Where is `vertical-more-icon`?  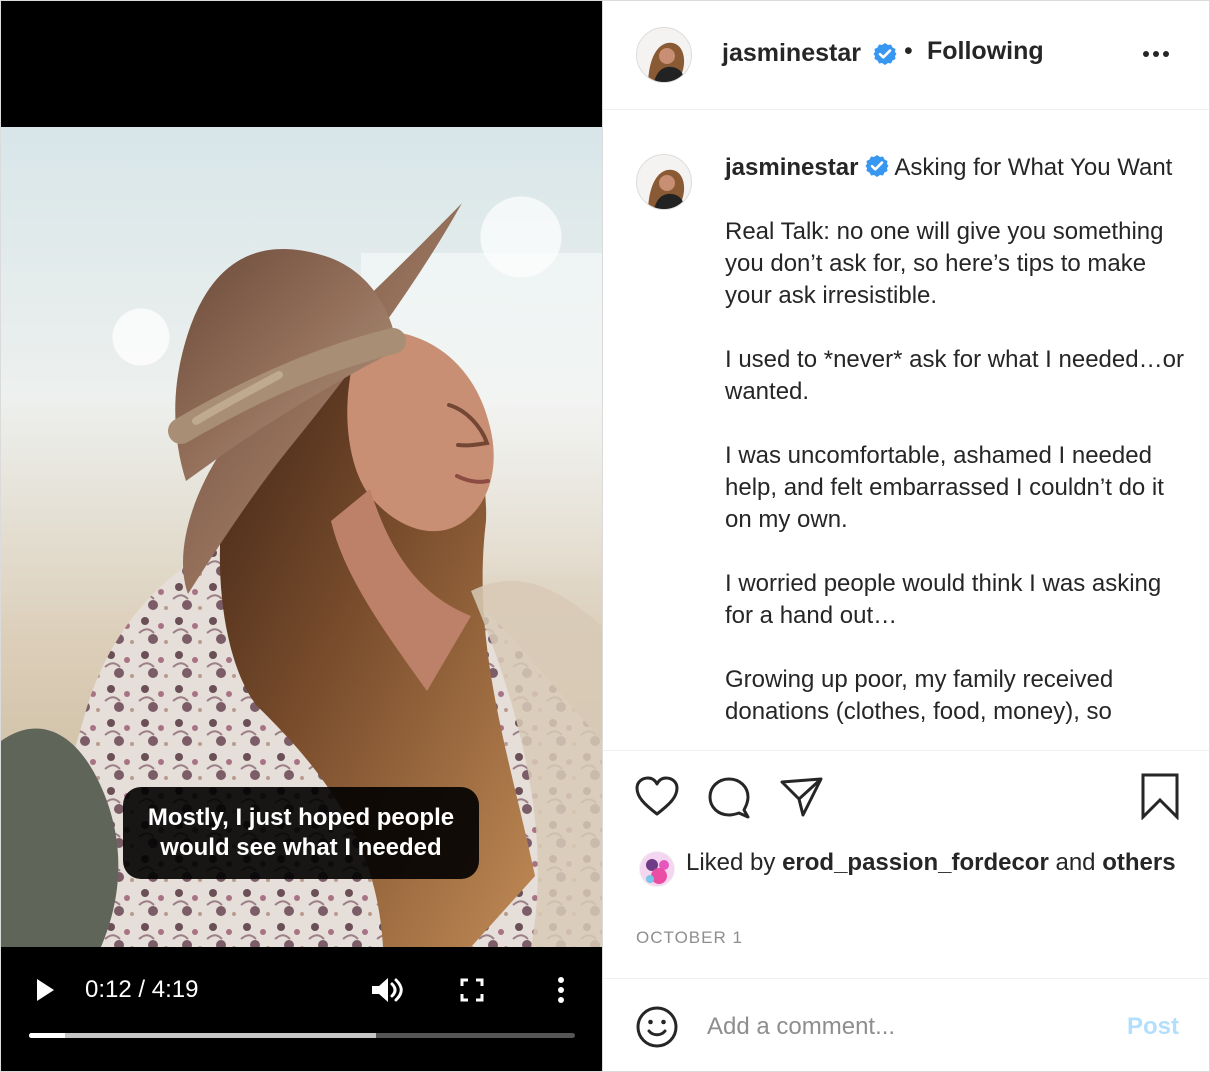 vertical-more-icon is located at coordinates (561, 990).